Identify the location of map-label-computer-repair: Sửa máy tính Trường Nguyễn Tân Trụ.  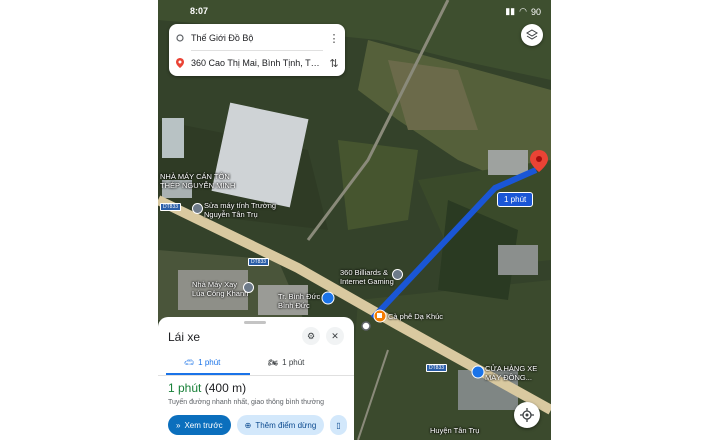
(240, 210).